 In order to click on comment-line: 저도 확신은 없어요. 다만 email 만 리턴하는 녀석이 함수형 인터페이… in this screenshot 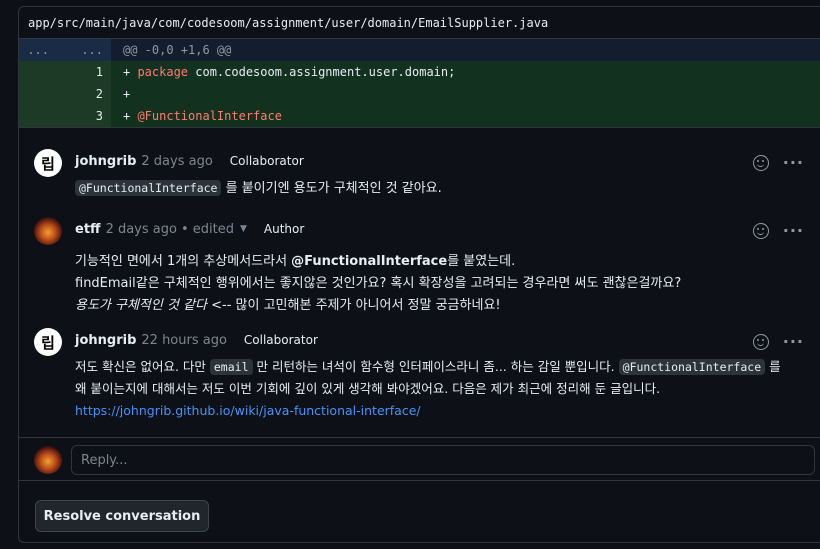, I will do `click(428, 367)`.